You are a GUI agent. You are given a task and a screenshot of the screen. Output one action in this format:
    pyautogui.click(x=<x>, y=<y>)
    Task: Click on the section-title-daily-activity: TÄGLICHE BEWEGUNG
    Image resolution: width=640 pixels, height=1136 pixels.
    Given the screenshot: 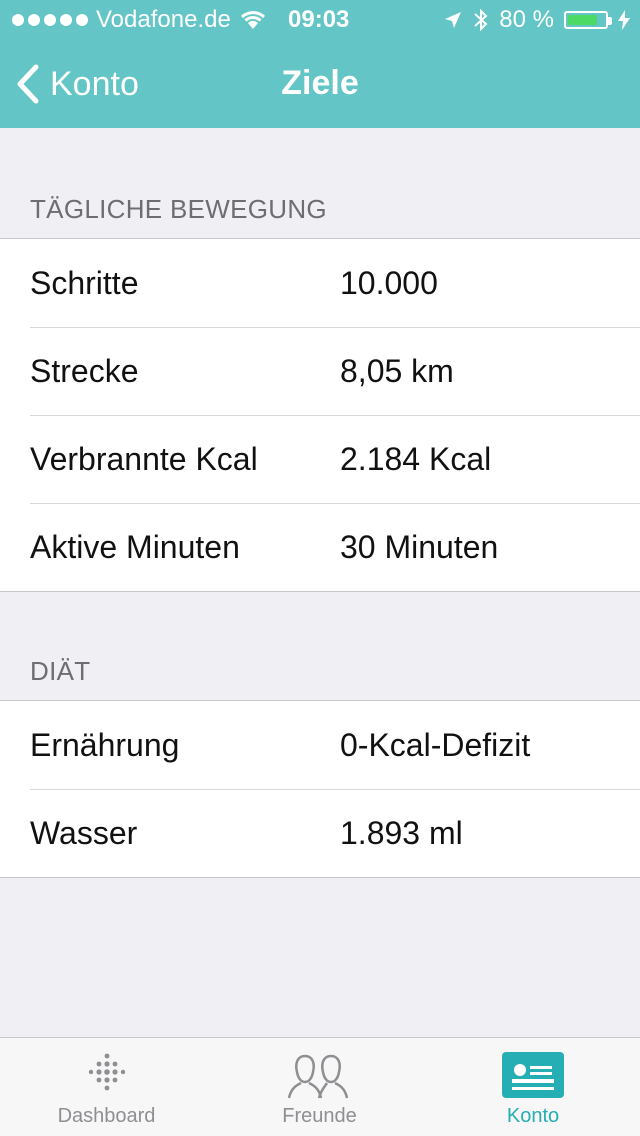 What is the action you would take?
    pyautogui.click(x=178, y=209)
    